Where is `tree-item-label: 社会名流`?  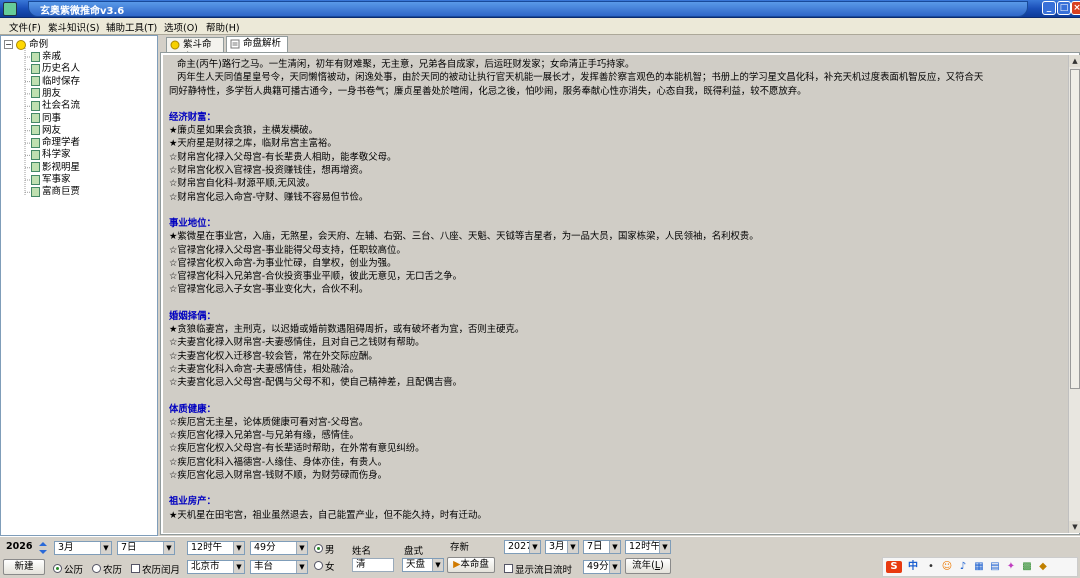
tree-item-label: 社会名流 is located at coordinates (61, 106).